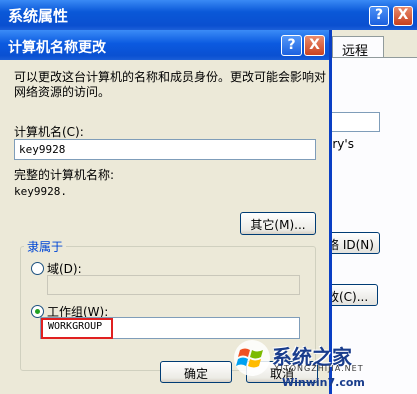  I want to click on ok-button: 确定, so click(196, 372).